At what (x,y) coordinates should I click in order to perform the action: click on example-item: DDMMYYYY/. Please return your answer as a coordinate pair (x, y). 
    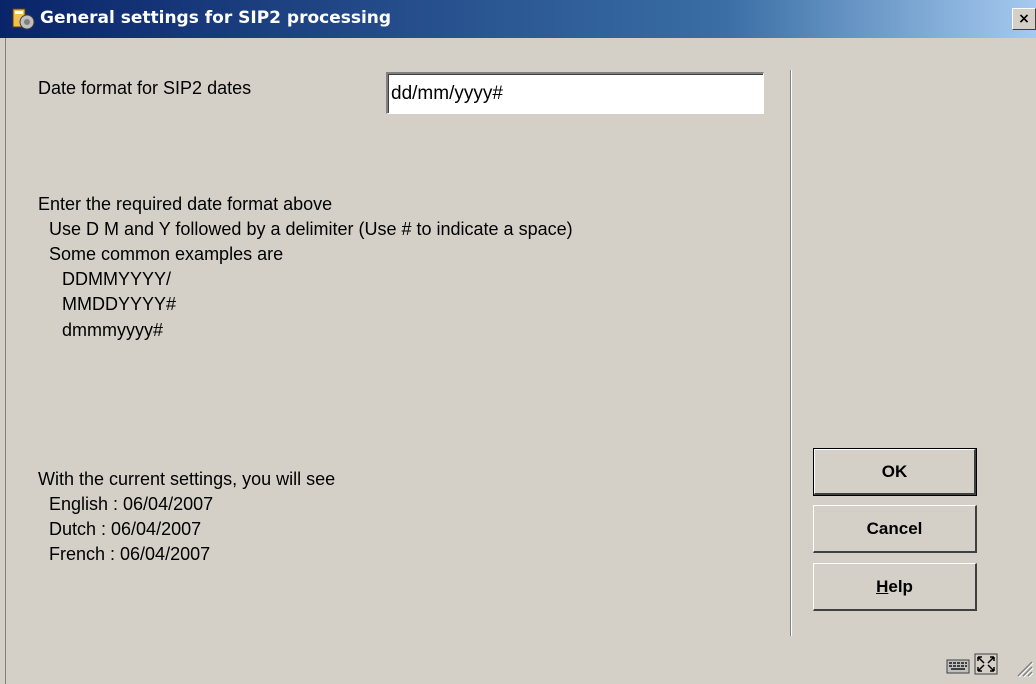
    Looking at the image, I should click on (117, 279).